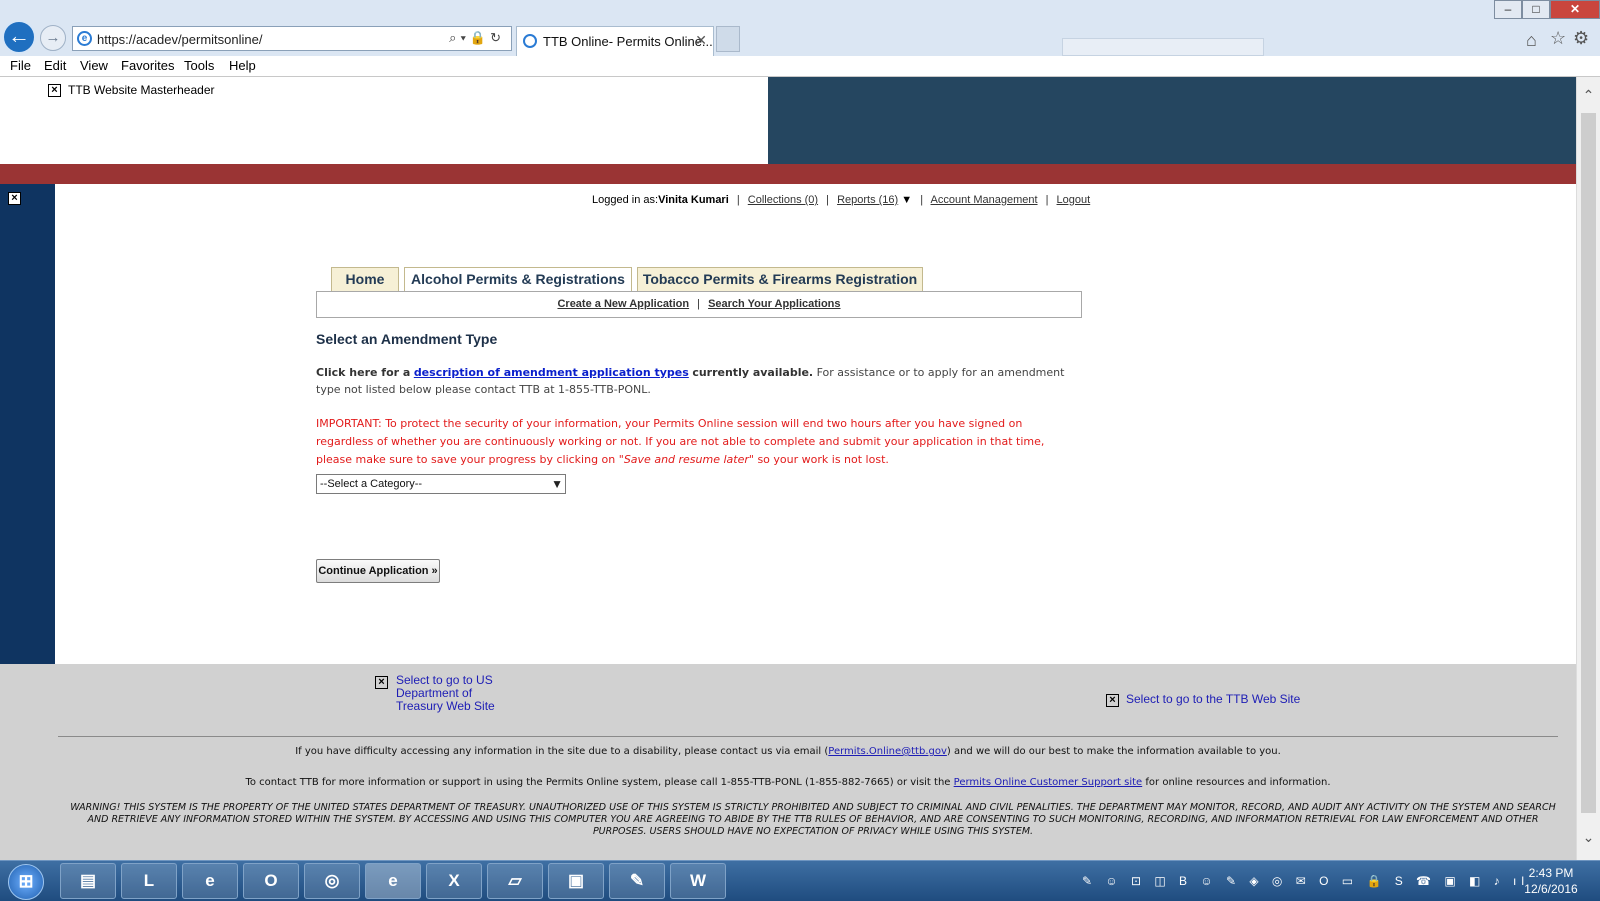 This screenshot has width=1600, height=901. What do you see at coordinates (800, 66) in the screenshot?
I see `menu-bar: File Edit View Favorites Tools Help` at bounding box center [800, 66].